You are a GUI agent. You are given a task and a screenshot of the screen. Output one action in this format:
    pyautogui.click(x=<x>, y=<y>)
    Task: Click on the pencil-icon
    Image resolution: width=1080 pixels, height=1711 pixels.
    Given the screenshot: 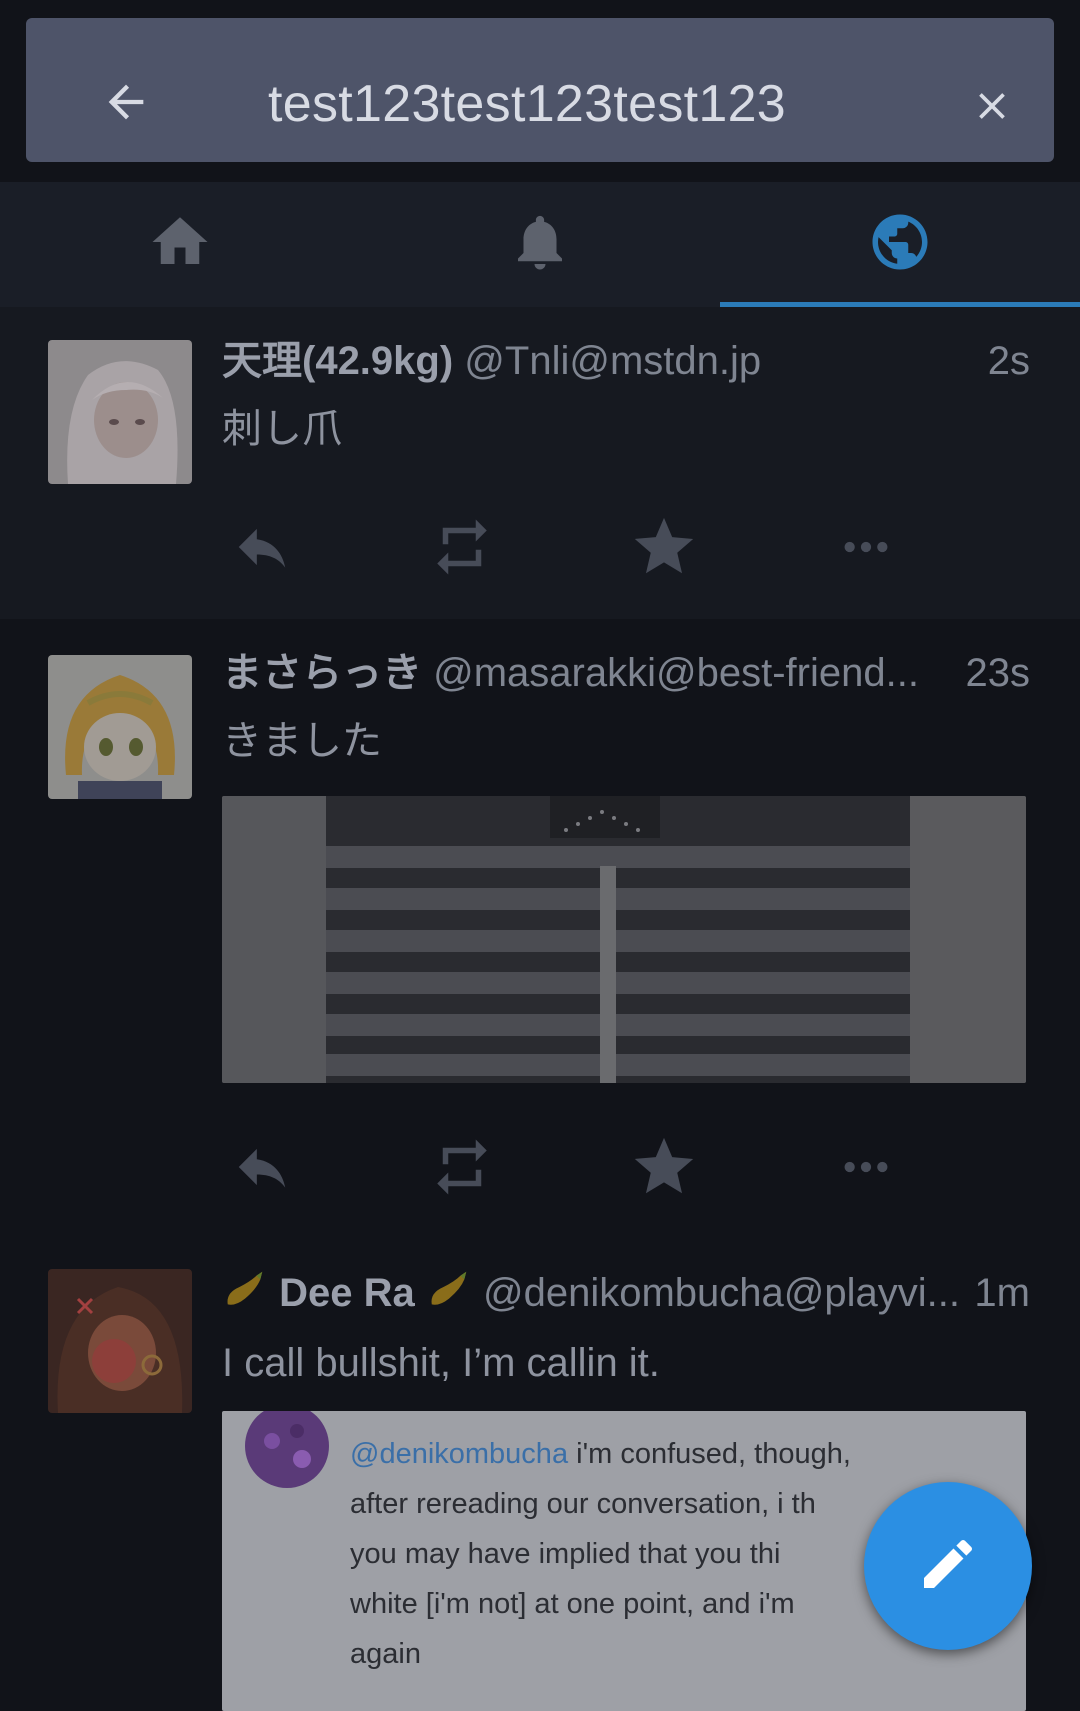 What is the action you would take?
    pyautogui.click(x=948, y=1566)
    